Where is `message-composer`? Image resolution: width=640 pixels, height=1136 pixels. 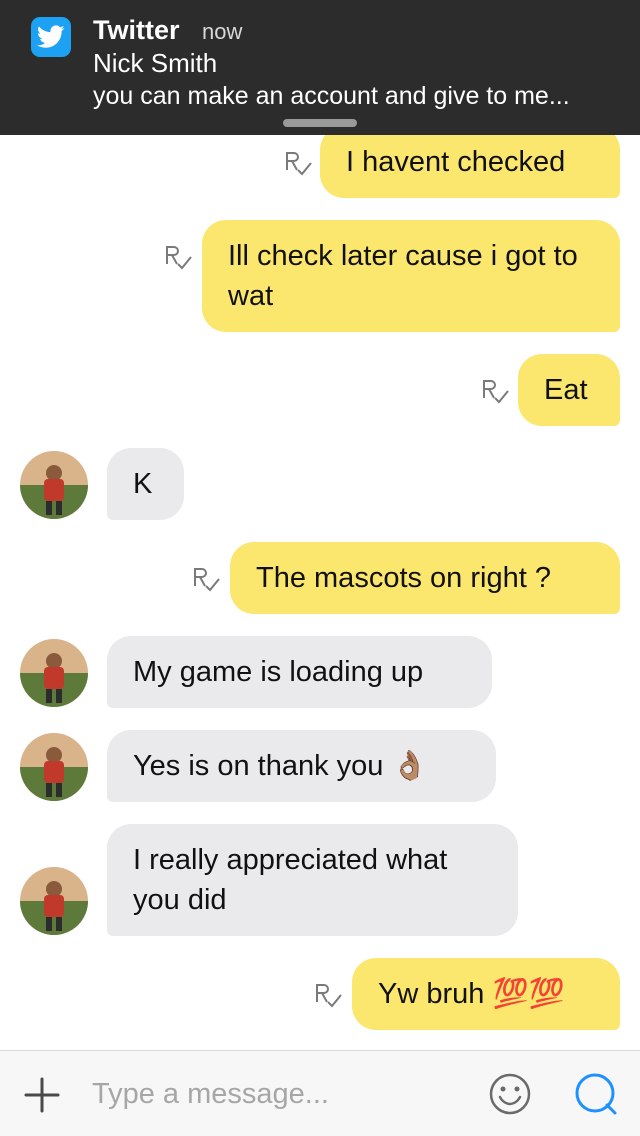
message-composer is located at coordinates (320, 1093).